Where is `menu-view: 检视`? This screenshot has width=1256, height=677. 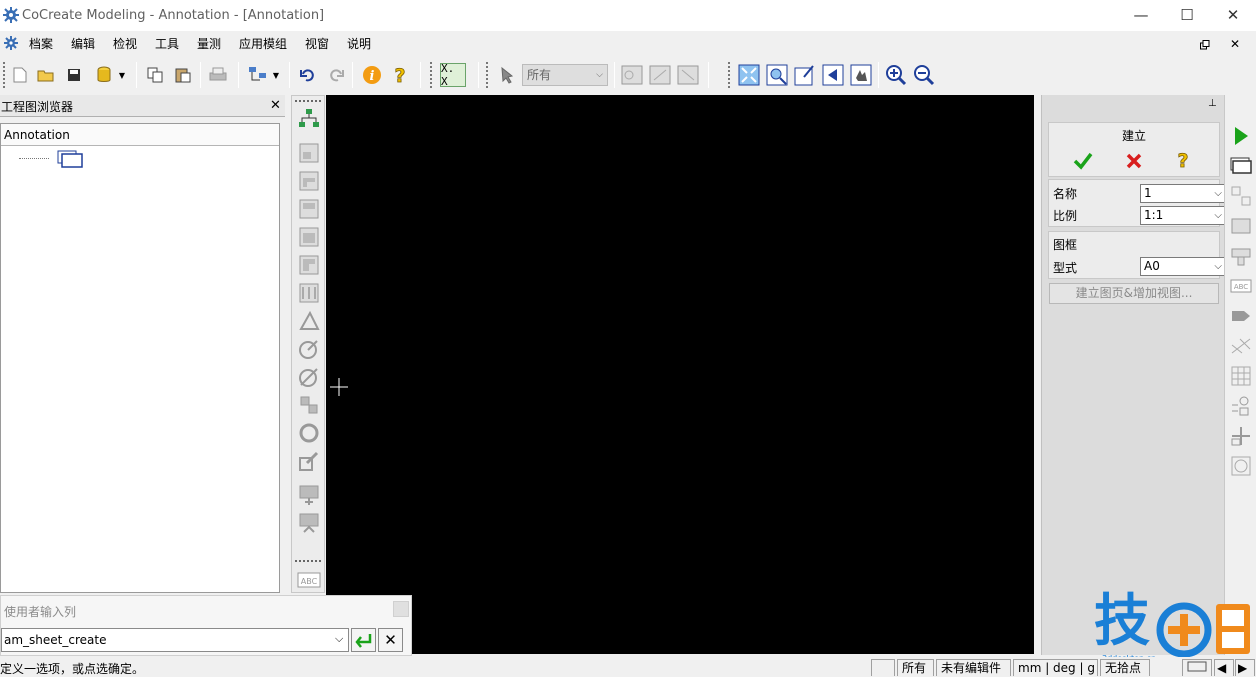 menu-view: 检视 is located at coordinates (125, 43).